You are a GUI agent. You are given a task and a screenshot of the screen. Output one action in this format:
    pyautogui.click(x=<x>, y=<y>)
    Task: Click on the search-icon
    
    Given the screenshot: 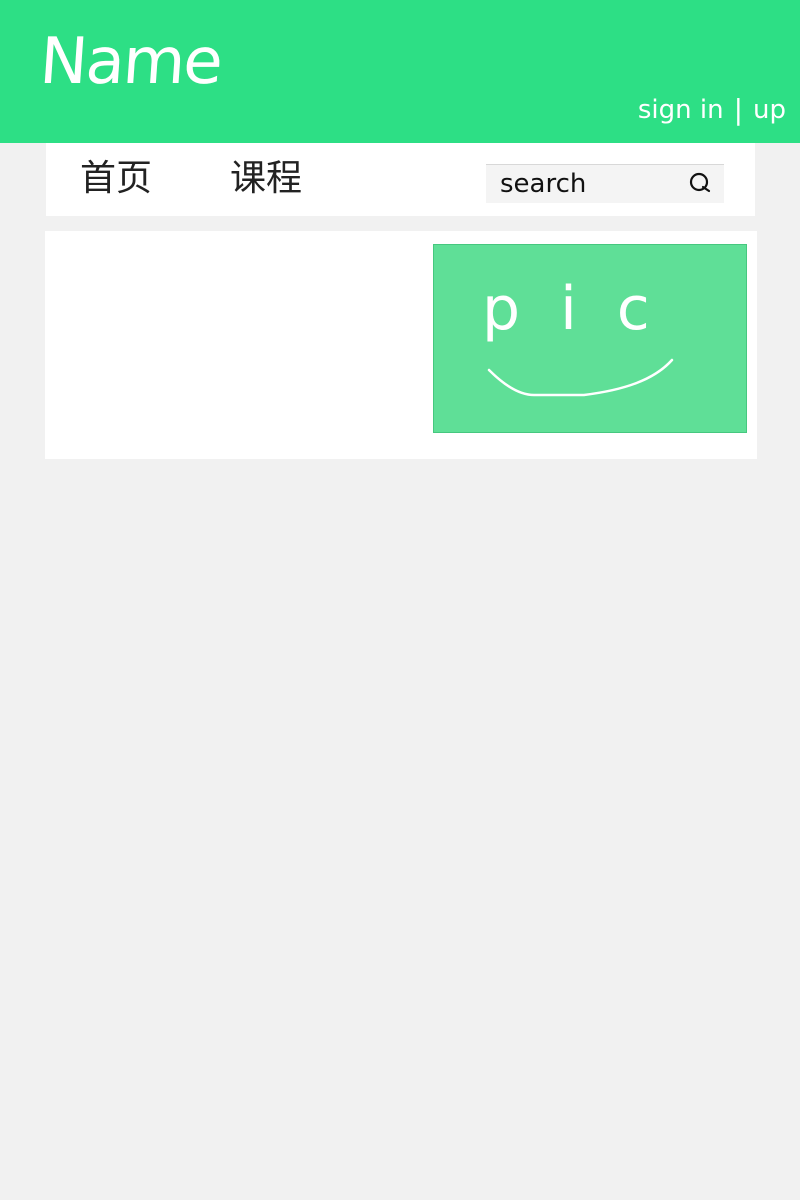 What is the action you would take?
    pyautogui.click(x=700, y=183)
    